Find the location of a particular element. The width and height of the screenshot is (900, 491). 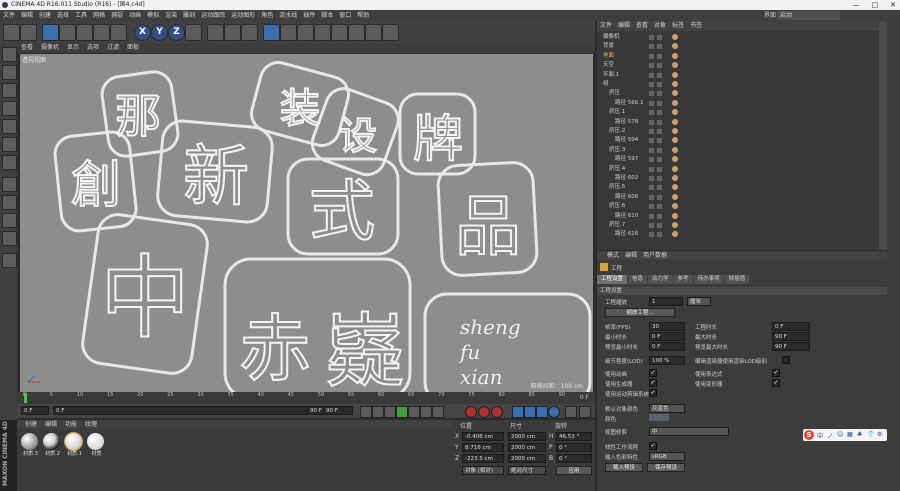

next-frame-icon is located at coordinates (414, 412).